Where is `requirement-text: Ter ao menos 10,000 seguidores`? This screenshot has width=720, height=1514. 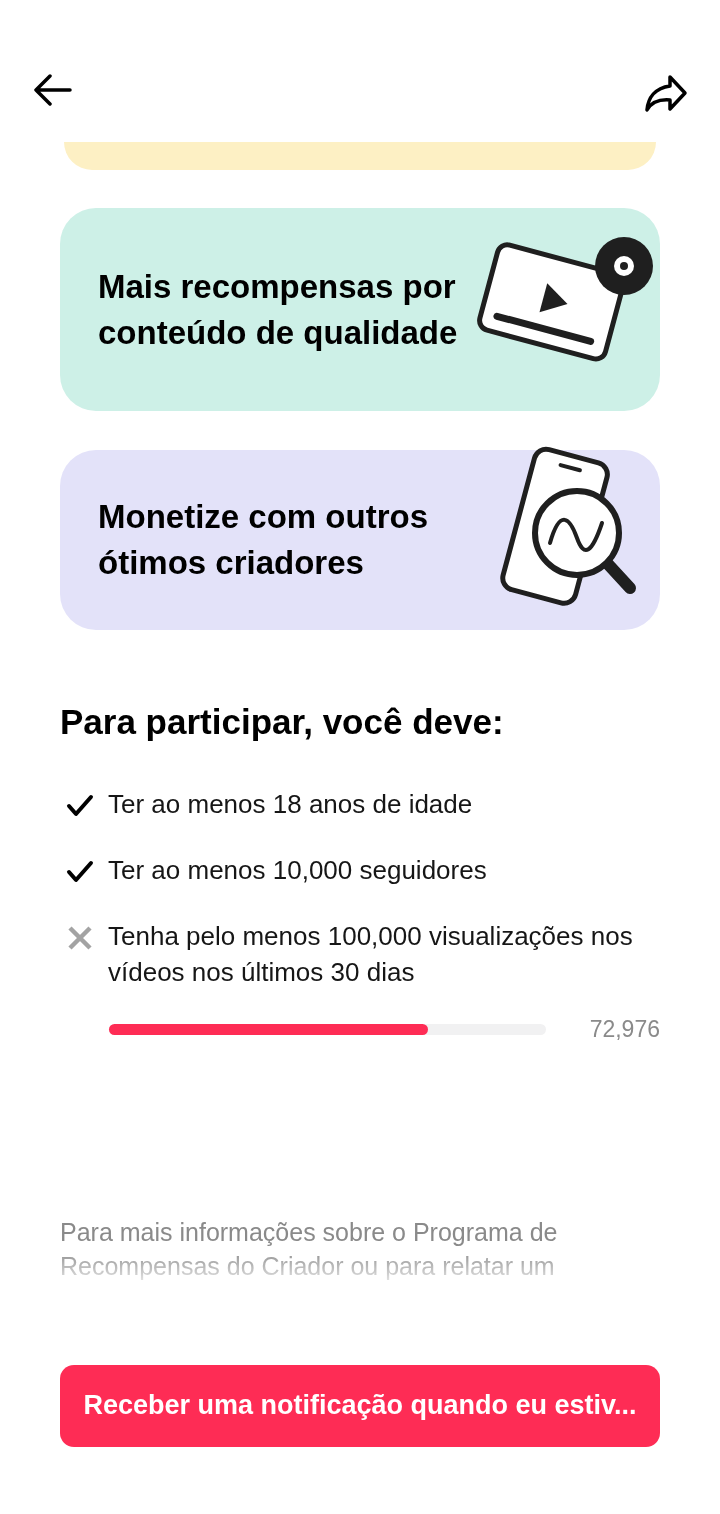 requirement-text: Ter ao menos 10,000 seguidores is located at coordinates (297, 870).